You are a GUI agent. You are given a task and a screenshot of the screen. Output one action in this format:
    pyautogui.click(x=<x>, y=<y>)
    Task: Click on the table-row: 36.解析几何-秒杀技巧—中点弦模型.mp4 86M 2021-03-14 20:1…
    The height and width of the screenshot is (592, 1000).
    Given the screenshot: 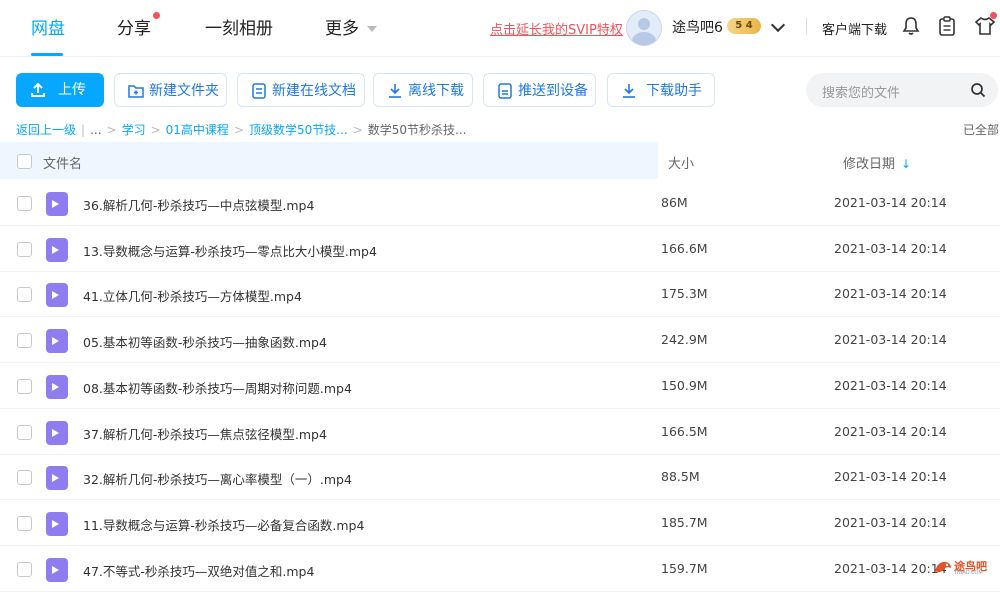 What is the action you would take?
    pyautogui.click(x=500, y=203)
    